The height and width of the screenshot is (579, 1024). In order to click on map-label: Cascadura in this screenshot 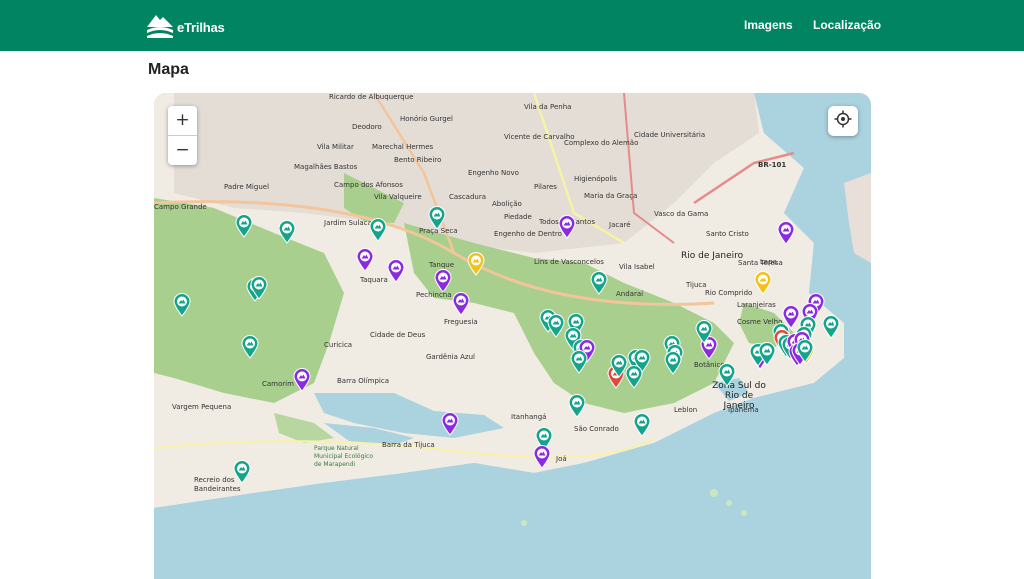, I will do `click(468, 197)`.